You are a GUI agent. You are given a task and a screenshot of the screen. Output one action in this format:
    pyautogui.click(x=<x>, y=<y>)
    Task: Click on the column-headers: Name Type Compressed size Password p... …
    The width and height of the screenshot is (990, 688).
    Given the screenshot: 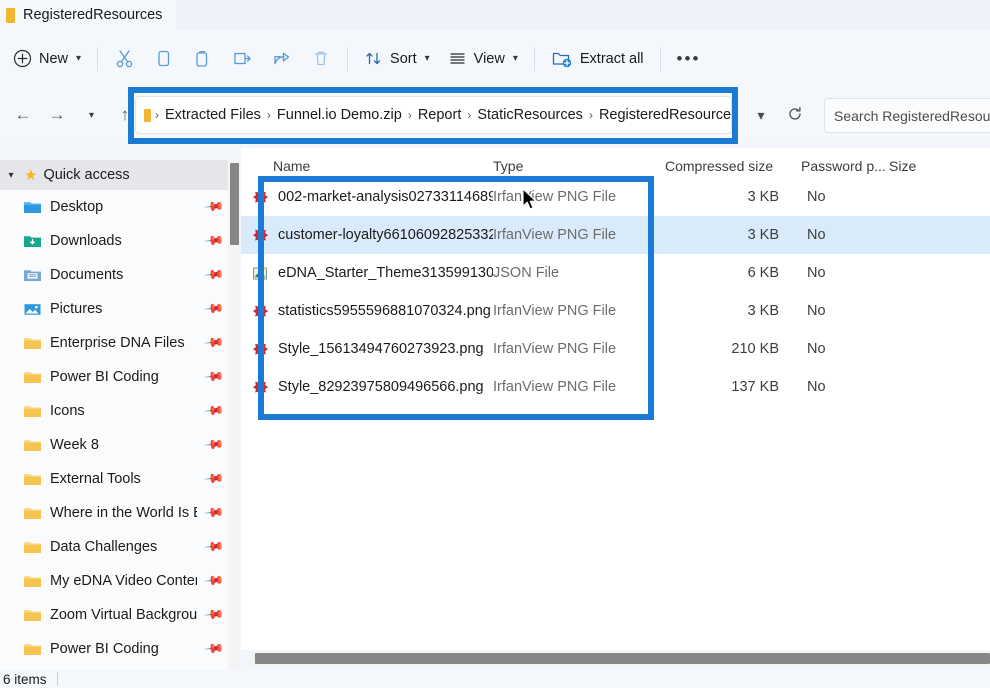 What is the action you would take?
    pyautogui.click(x=615, y=163)
    